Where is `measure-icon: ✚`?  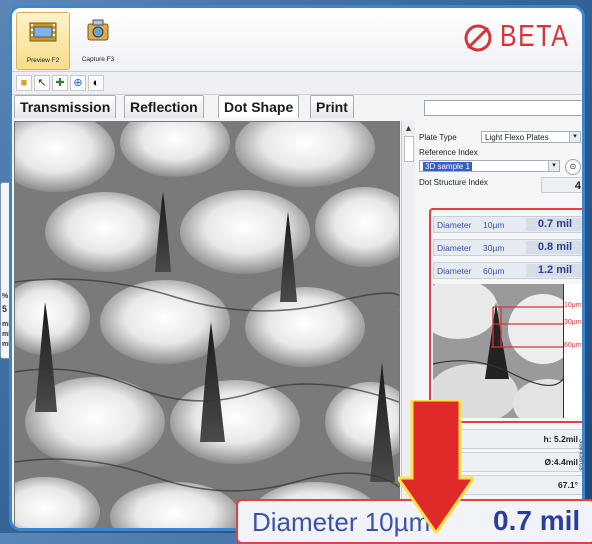
measure-icon: ✚ is located at coordinates (60, 83).